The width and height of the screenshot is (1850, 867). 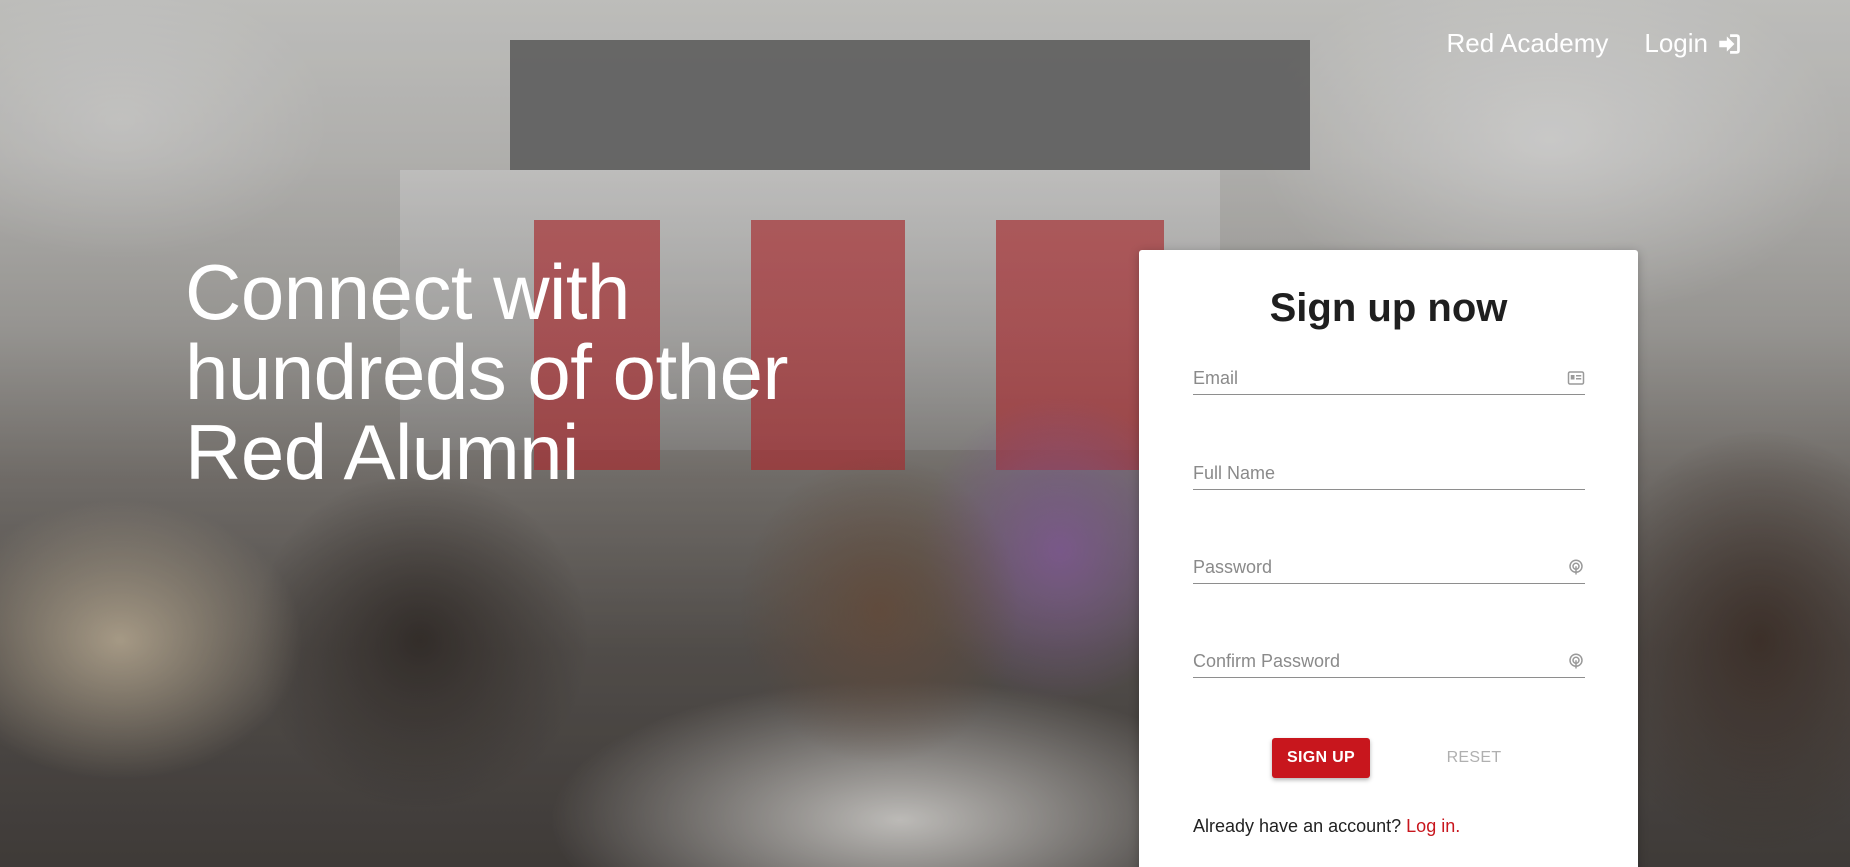 What do you see at coordinates (1321, 758) in the screenshot?
I see `signup-button: SIGN UP` at bounding box center [1321, 758].